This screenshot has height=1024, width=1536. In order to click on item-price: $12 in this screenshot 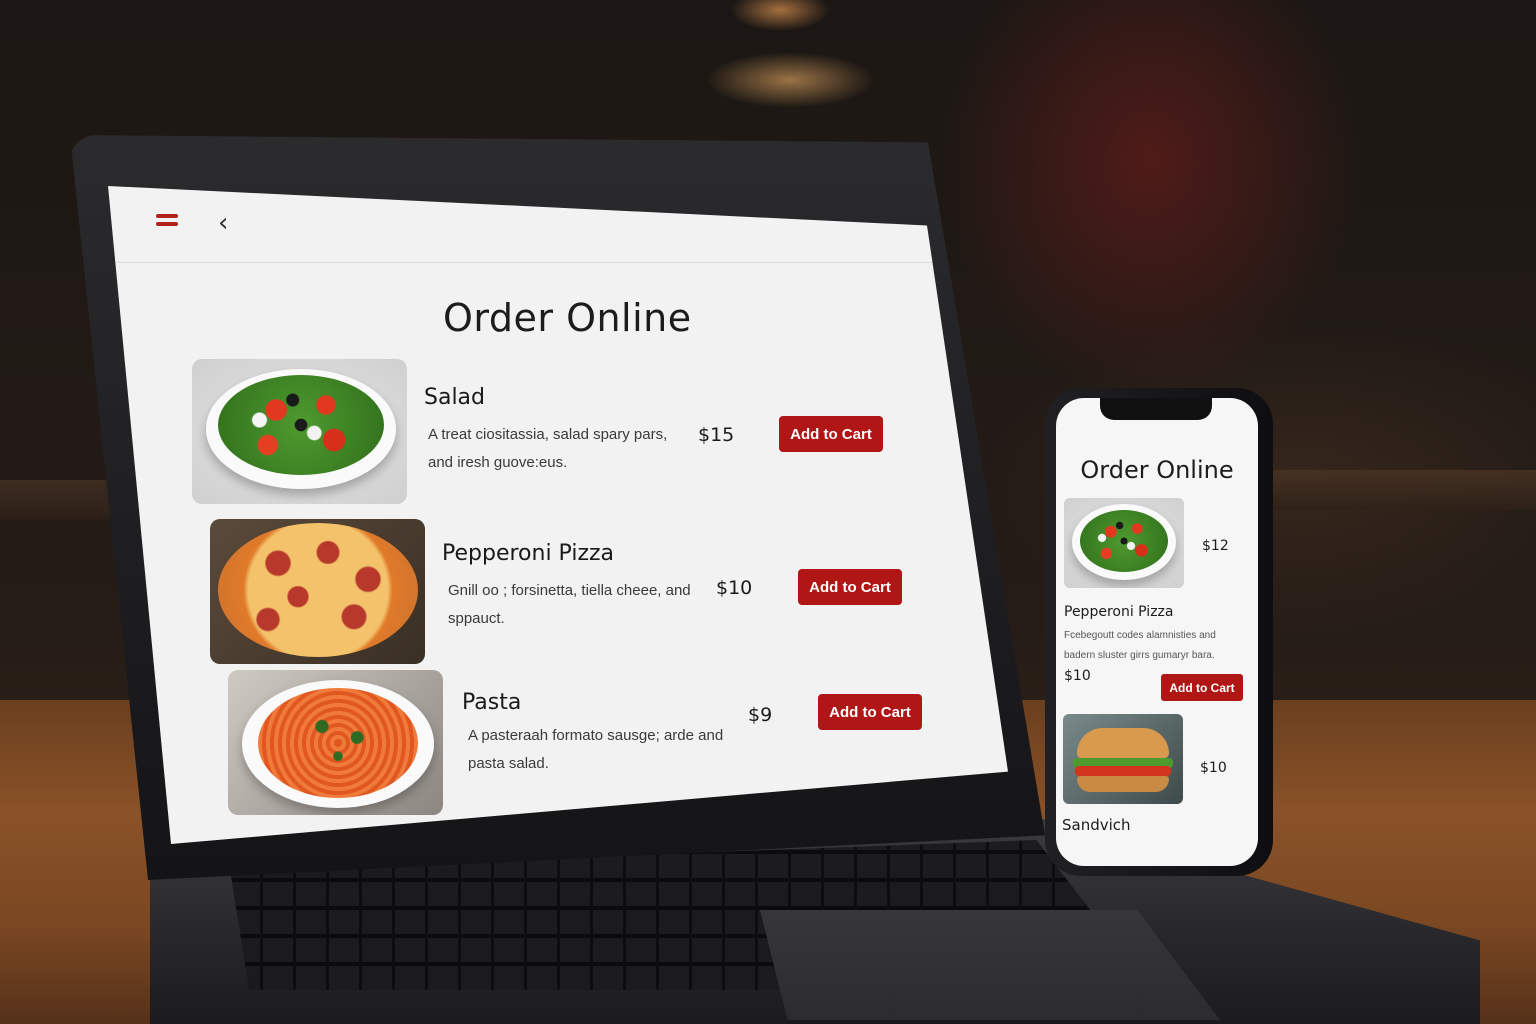, I will do `click(1215, 546)`.